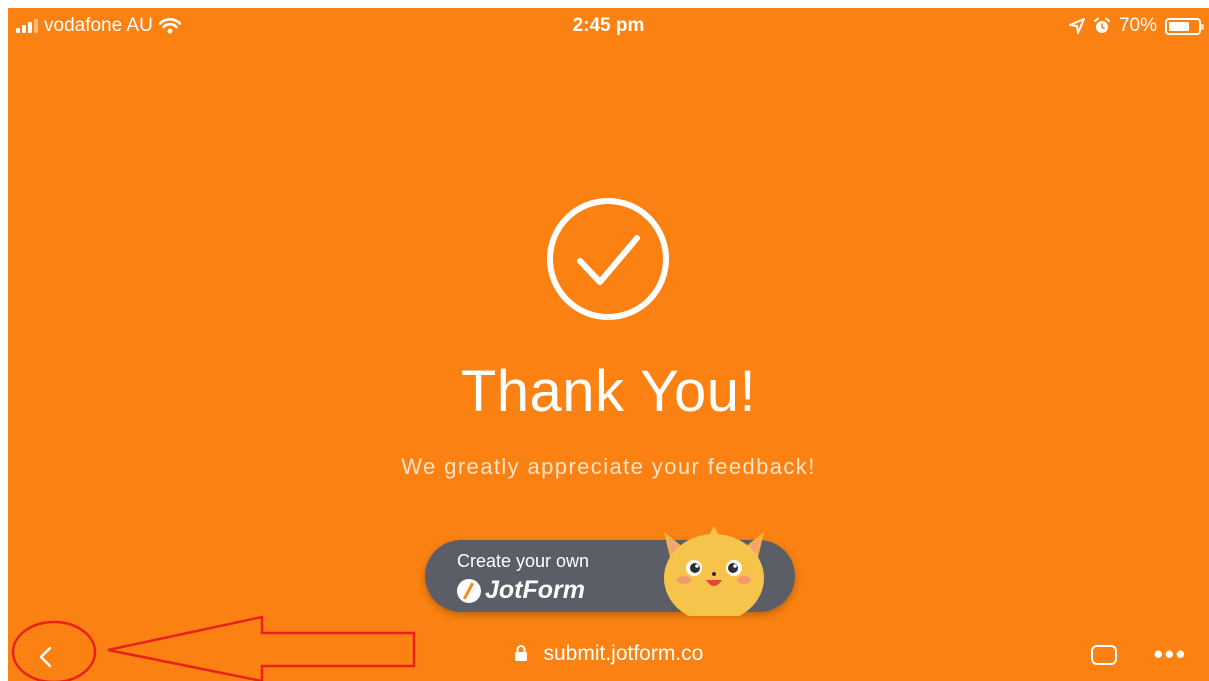 The height and width of the screenshot is (681, 1209). I want to click on battery-icon, so click(1184, 26).